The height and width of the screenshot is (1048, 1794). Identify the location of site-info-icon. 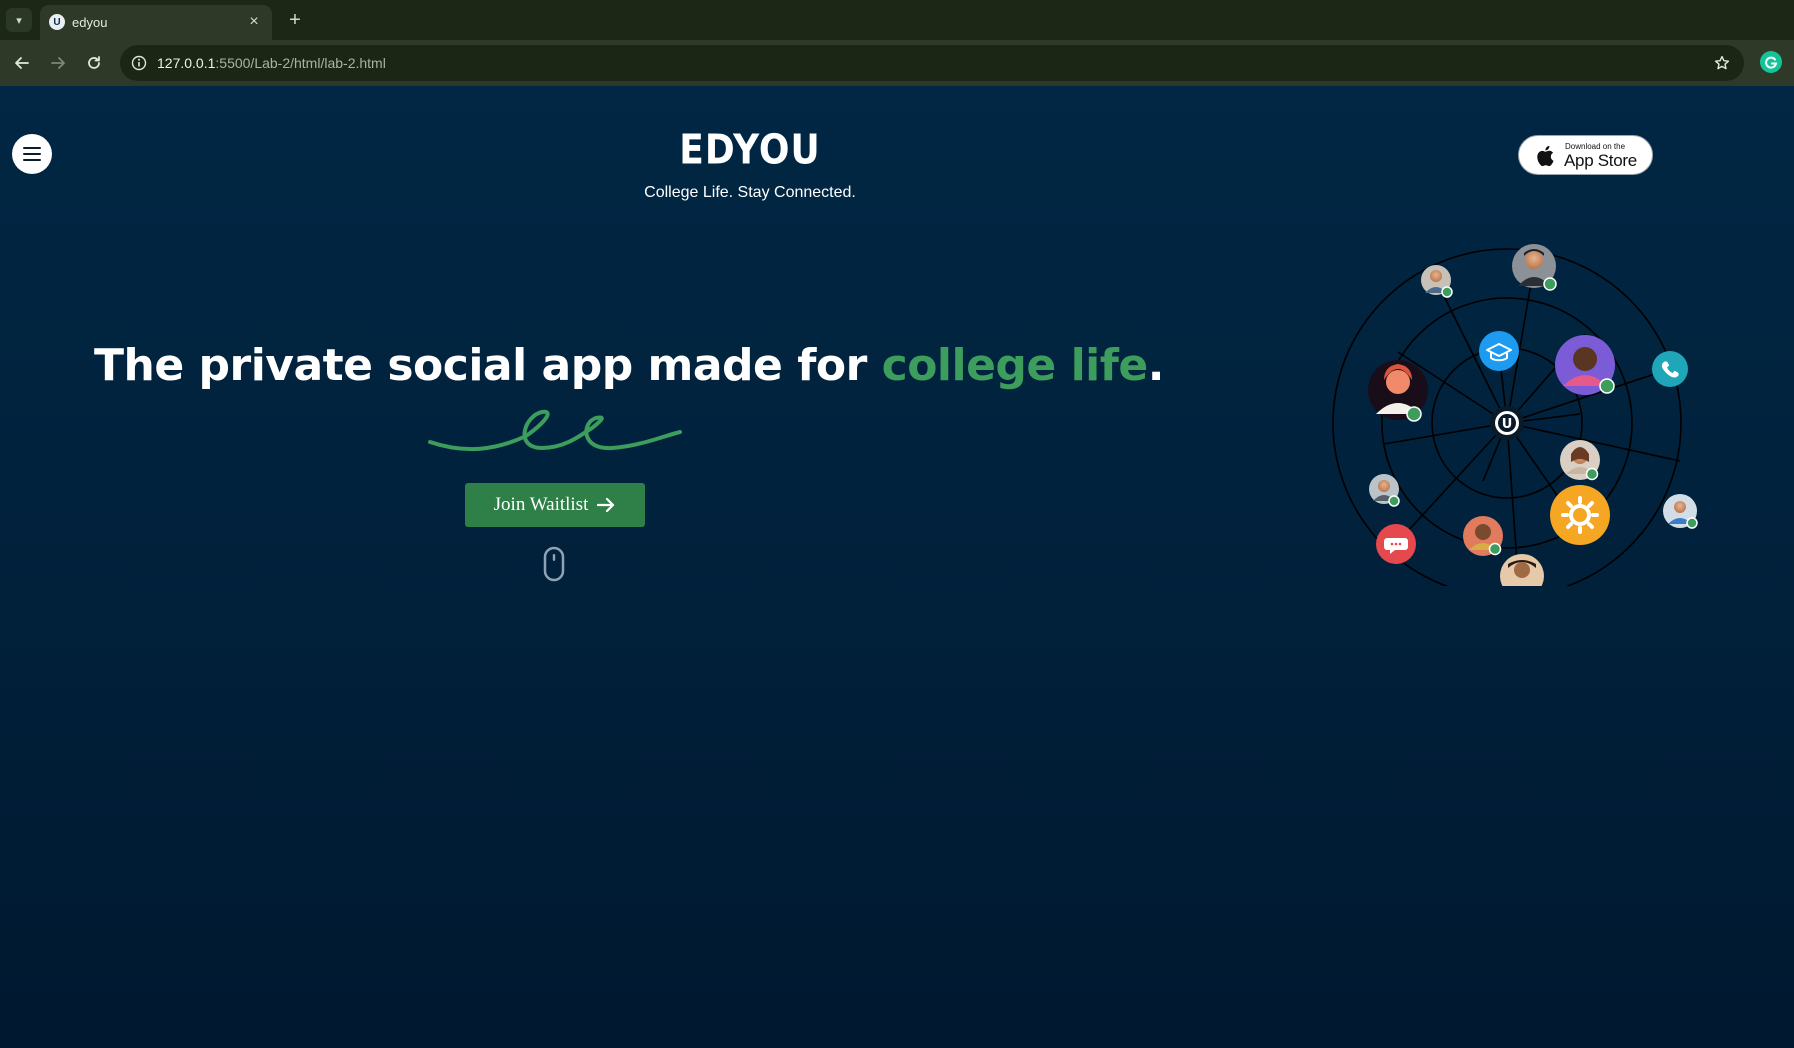
(139, 63).